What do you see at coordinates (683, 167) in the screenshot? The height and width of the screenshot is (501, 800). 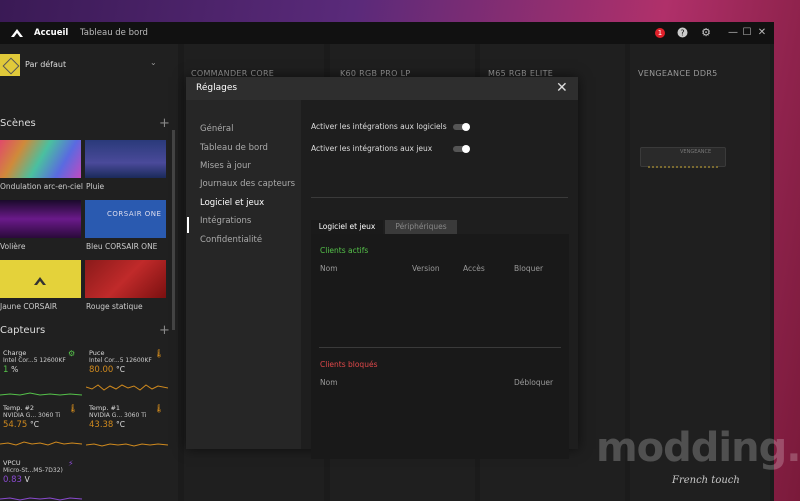 I see `ram-contacts` at bounding box center [683, 167].